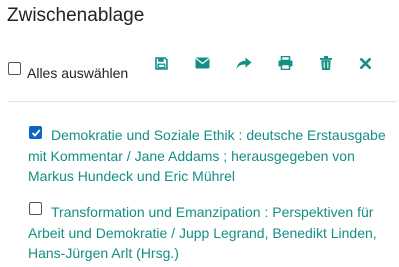 This screenshot has width=399, height=267. I want to click on trash-icon, so click(326, 63).